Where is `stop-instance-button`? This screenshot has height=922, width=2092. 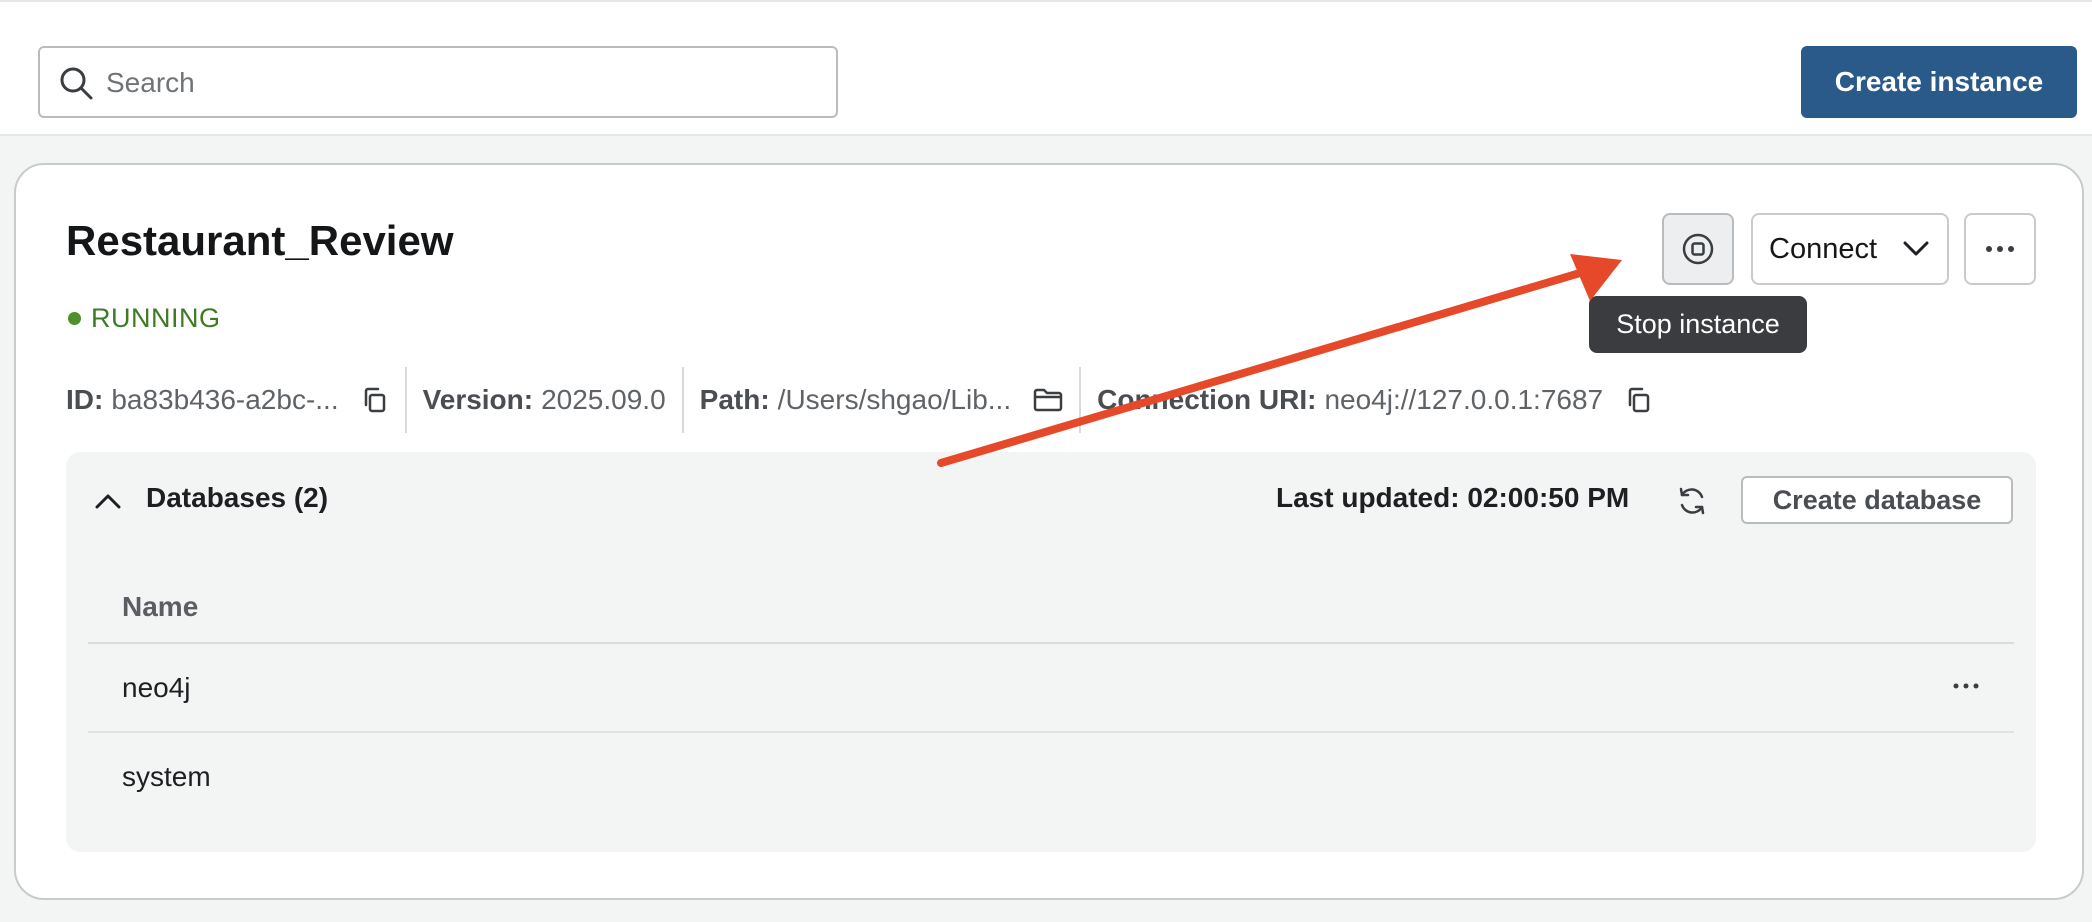
stop-instance-button is located at coordinates (1698, 249).